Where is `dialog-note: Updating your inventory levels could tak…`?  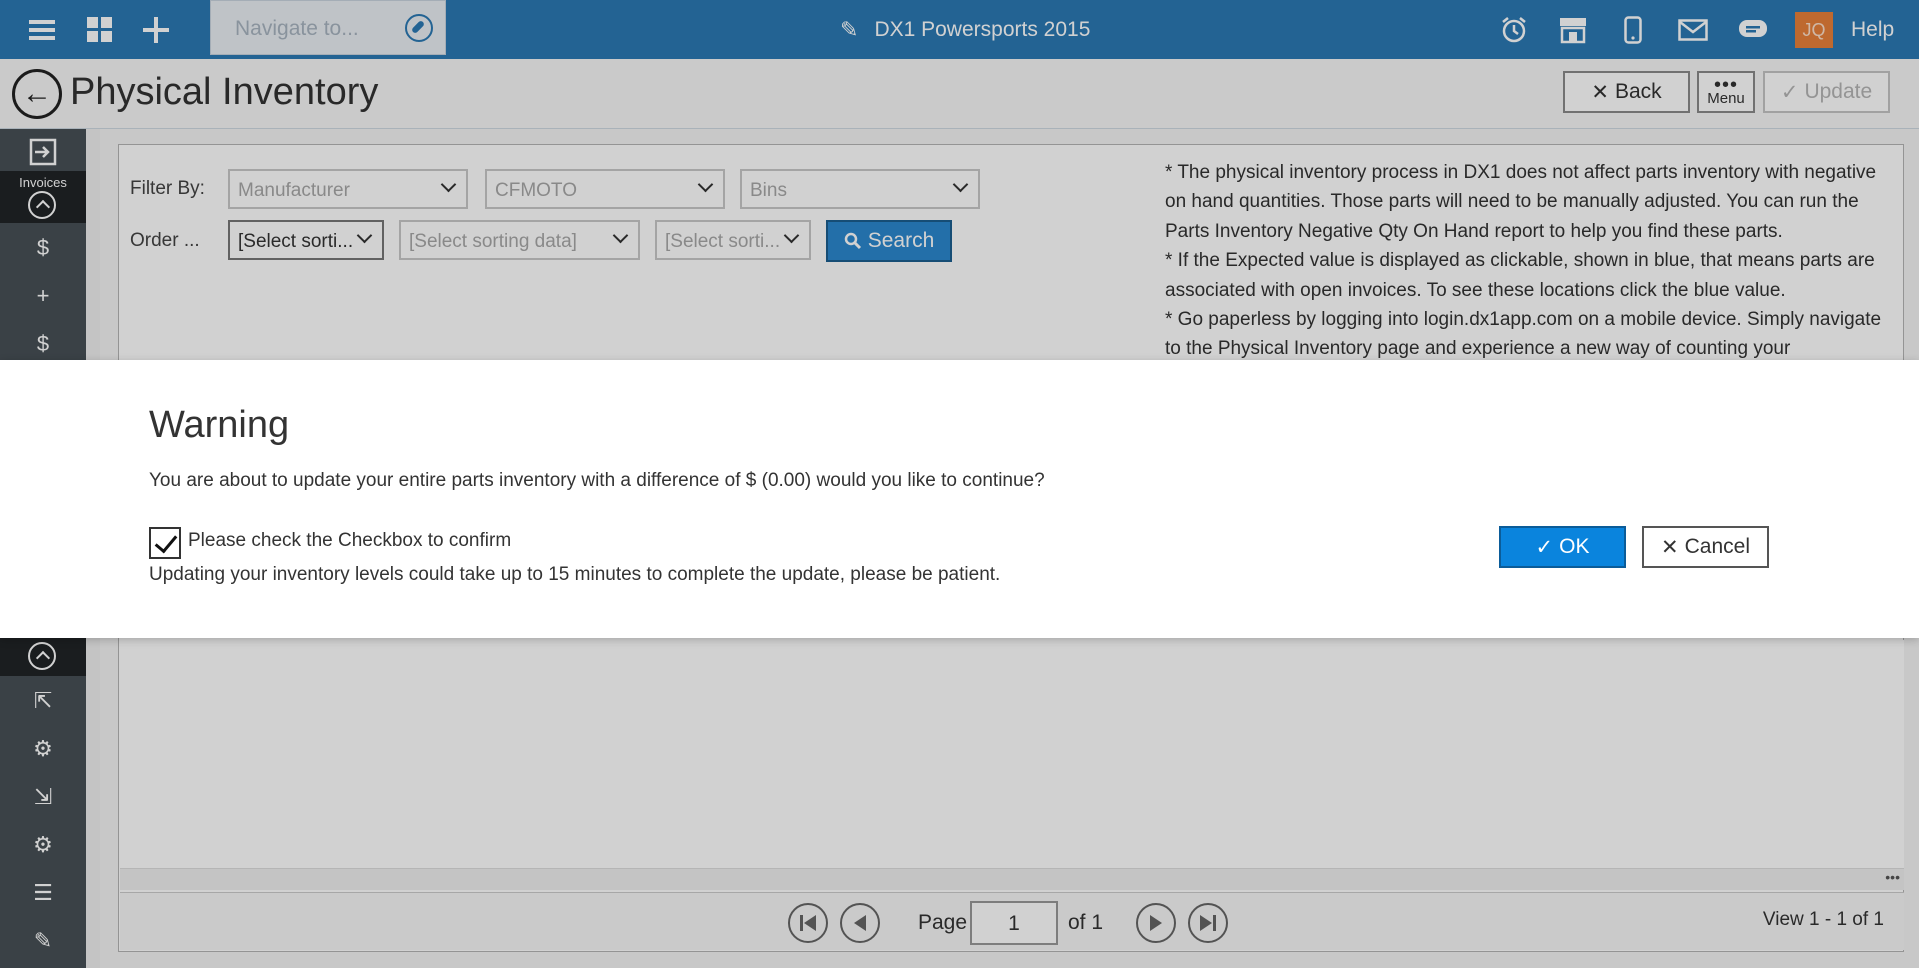 dialog-note: Updating your inventory levels could tak… is located at coordinates (575, 574).